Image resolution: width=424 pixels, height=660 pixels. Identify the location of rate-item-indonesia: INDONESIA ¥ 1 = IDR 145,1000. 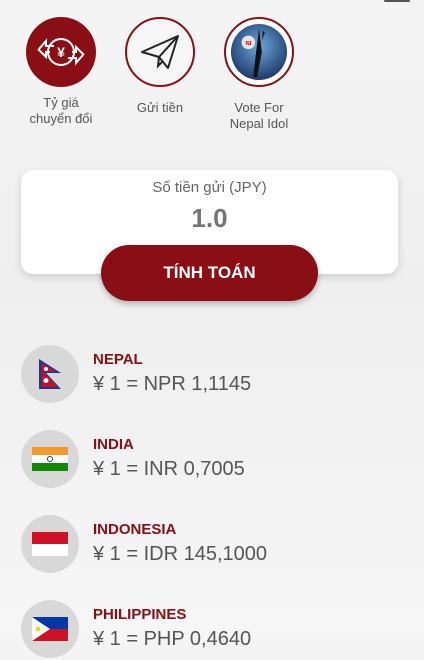
(221, 545).